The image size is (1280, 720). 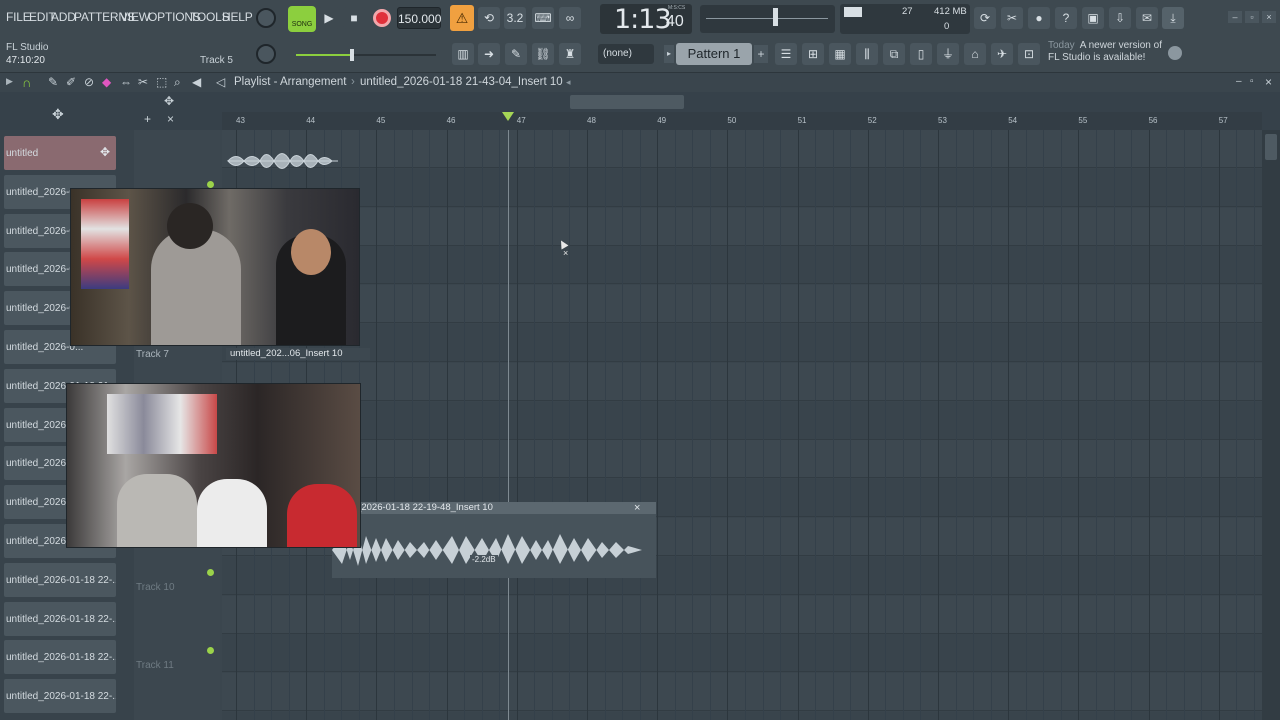 I want to click on plugin-picker-button: ⧉, so click(x=894, y=54).